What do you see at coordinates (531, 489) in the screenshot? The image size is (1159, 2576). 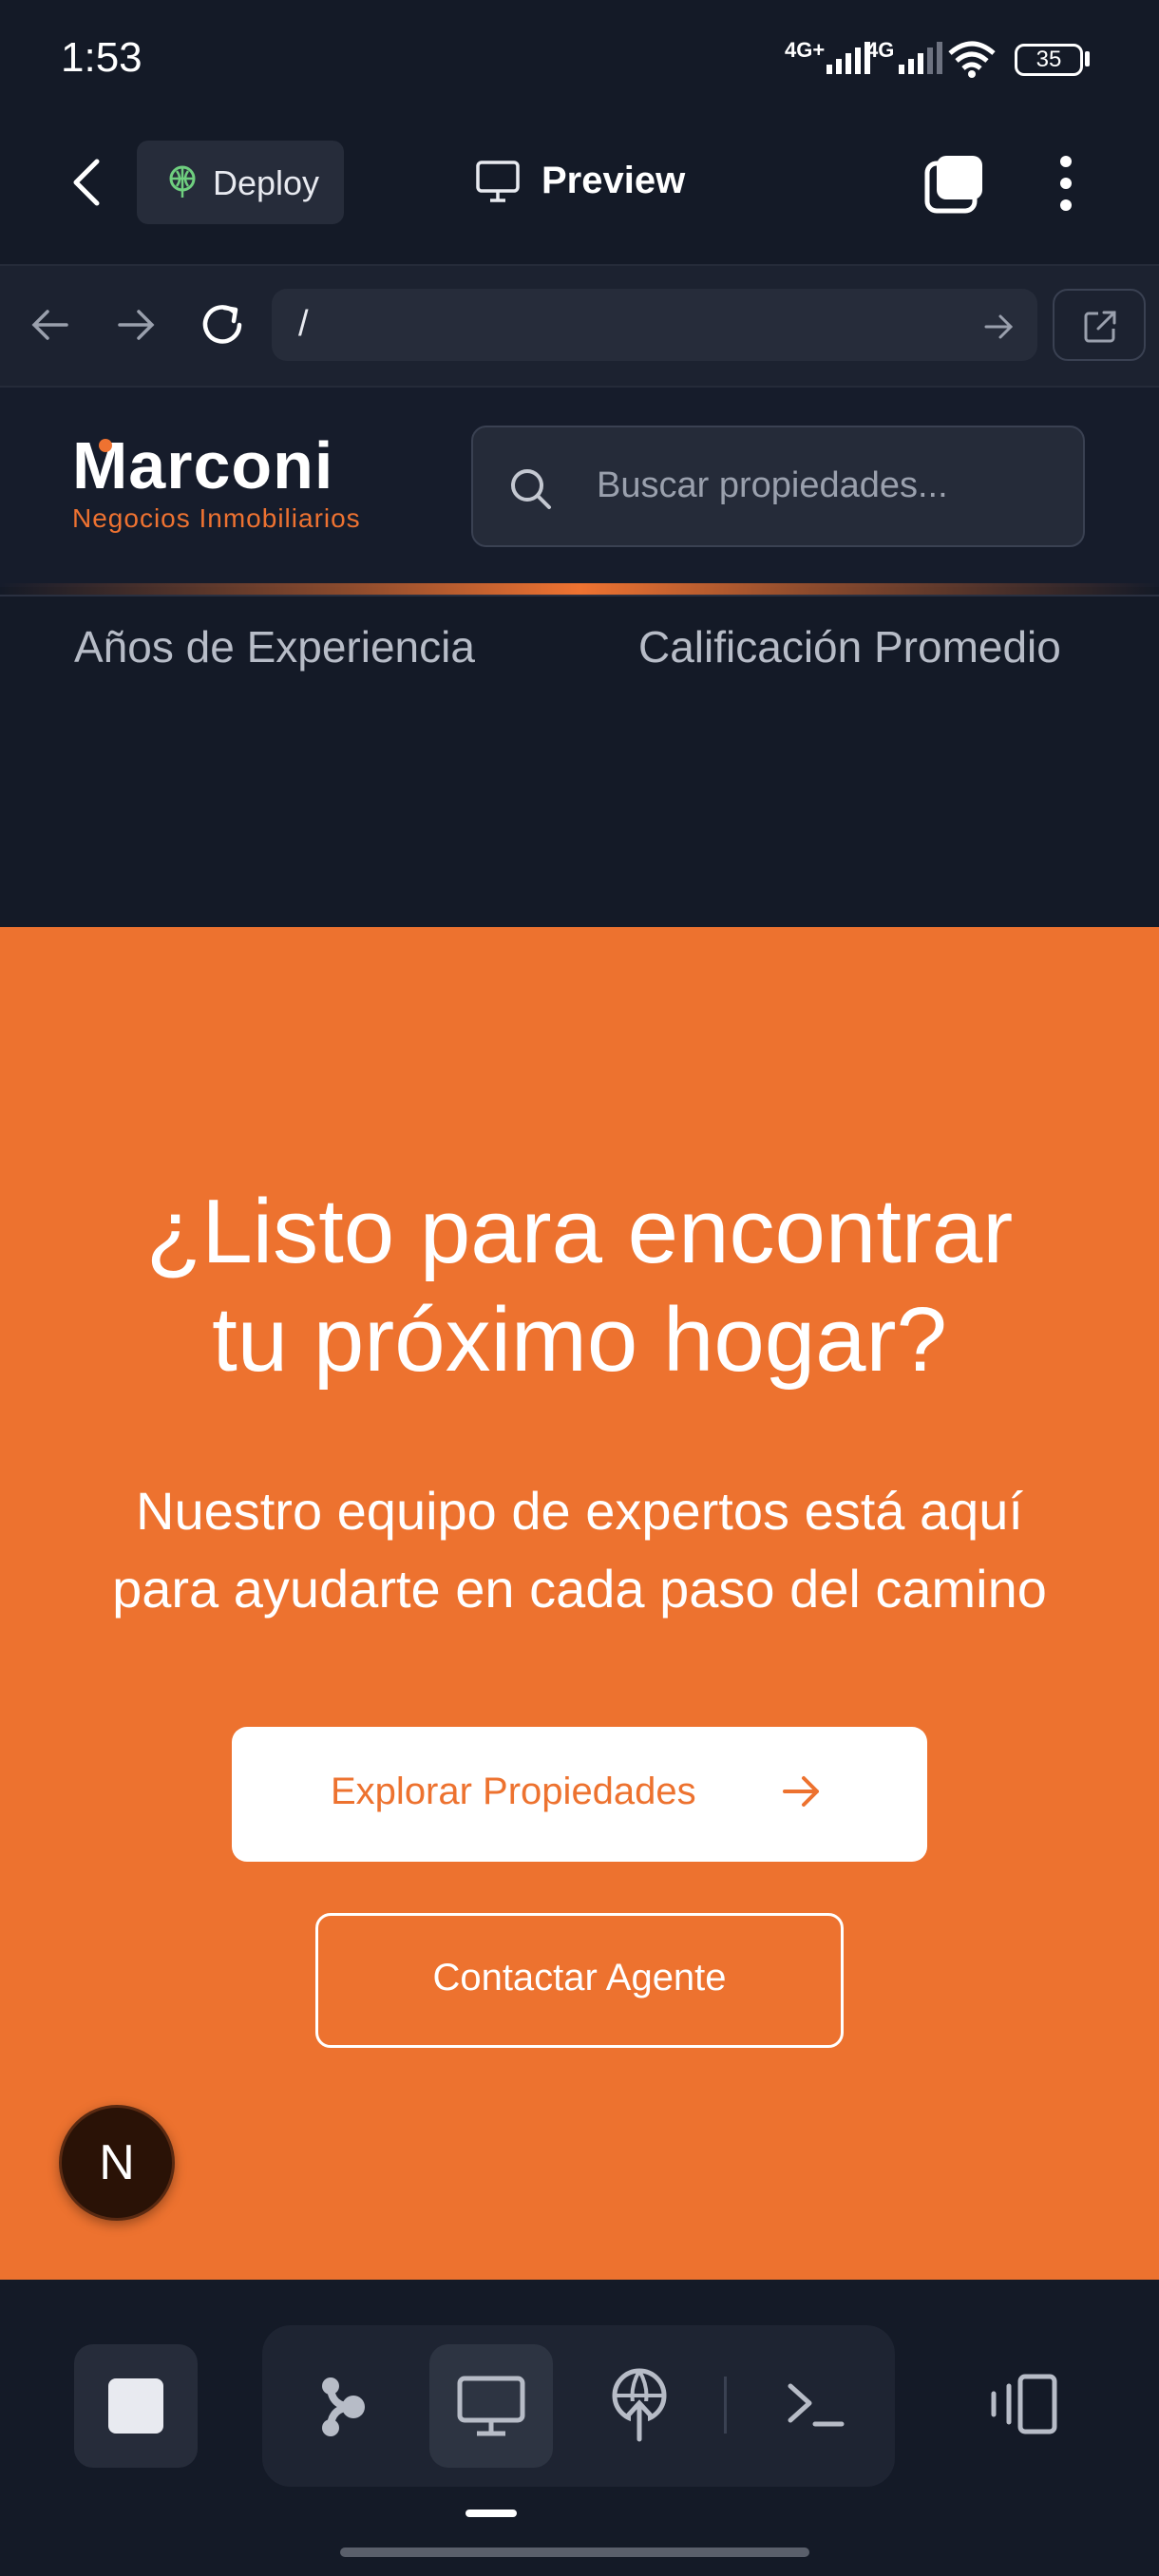 I see `search-icon` at bounding box center [531, 489].